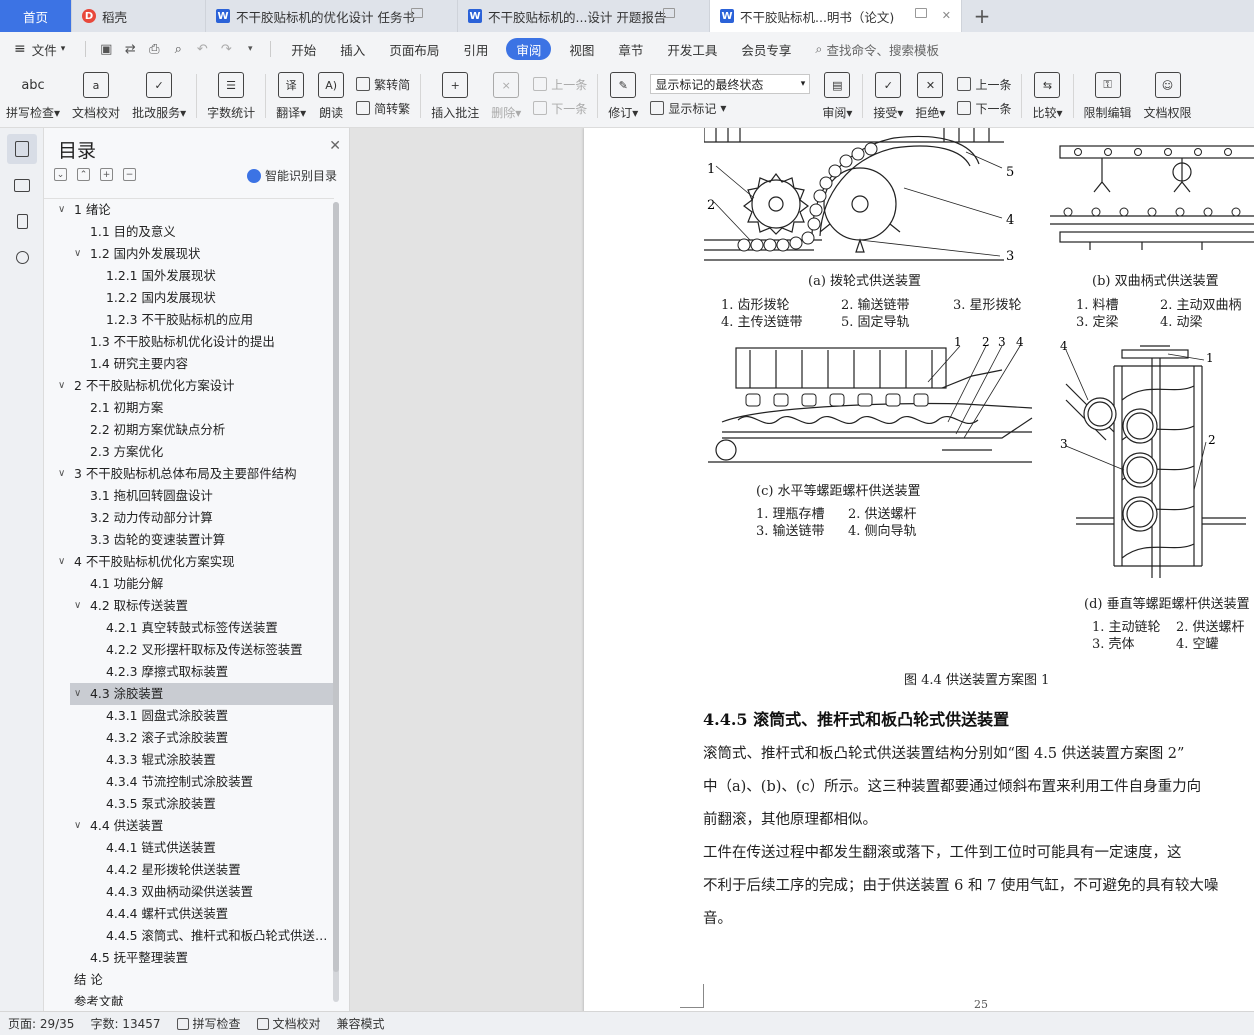  What do you see at coordinates (383, 84) in the screenshot?
I see `trad-to-simp-button: 繁转简` at bounding box center [383, 84].